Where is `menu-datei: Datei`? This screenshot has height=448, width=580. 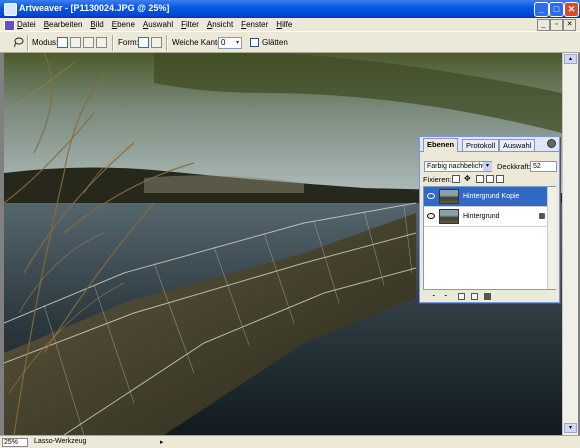 menu-datei: Datei is located at coordinates (26, 24).